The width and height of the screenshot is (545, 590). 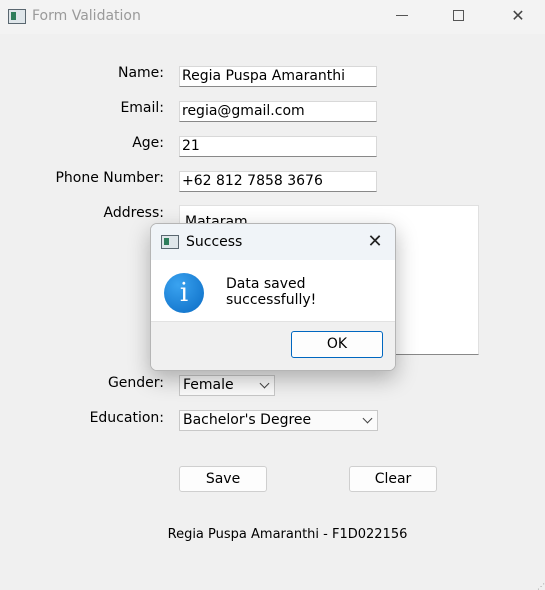 What do you see at coordinates (140, 73) in the screenshot?
I see `name-label: Name:` at bounding box center [140, 73].